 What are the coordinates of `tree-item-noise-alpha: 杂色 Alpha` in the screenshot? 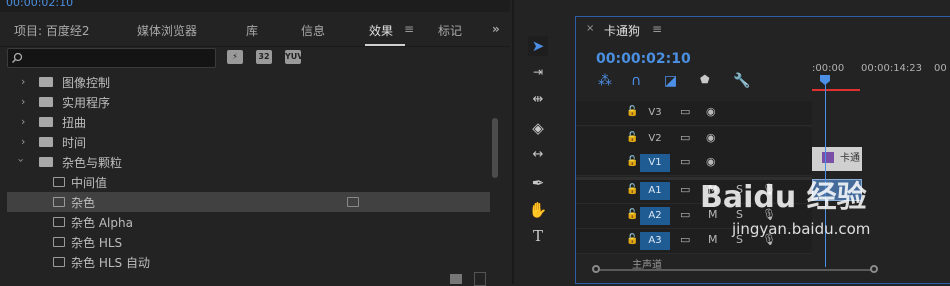 It's located at (248, 222).